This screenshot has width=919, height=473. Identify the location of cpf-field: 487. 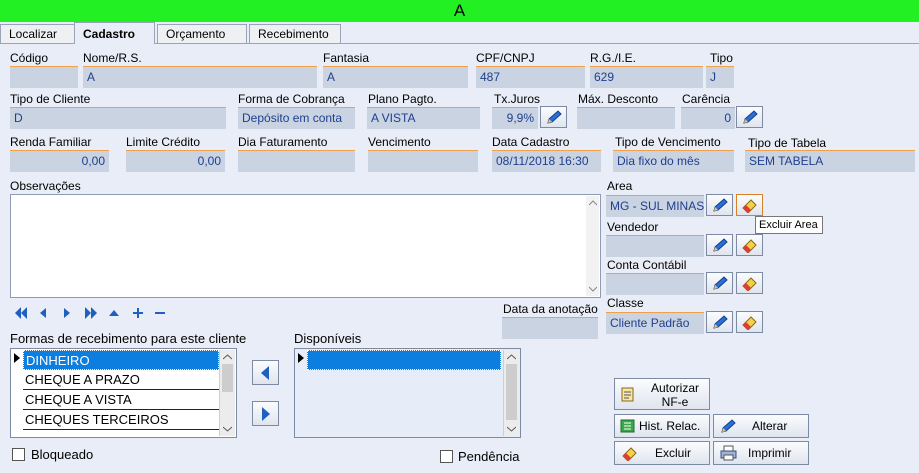
(530, 77).